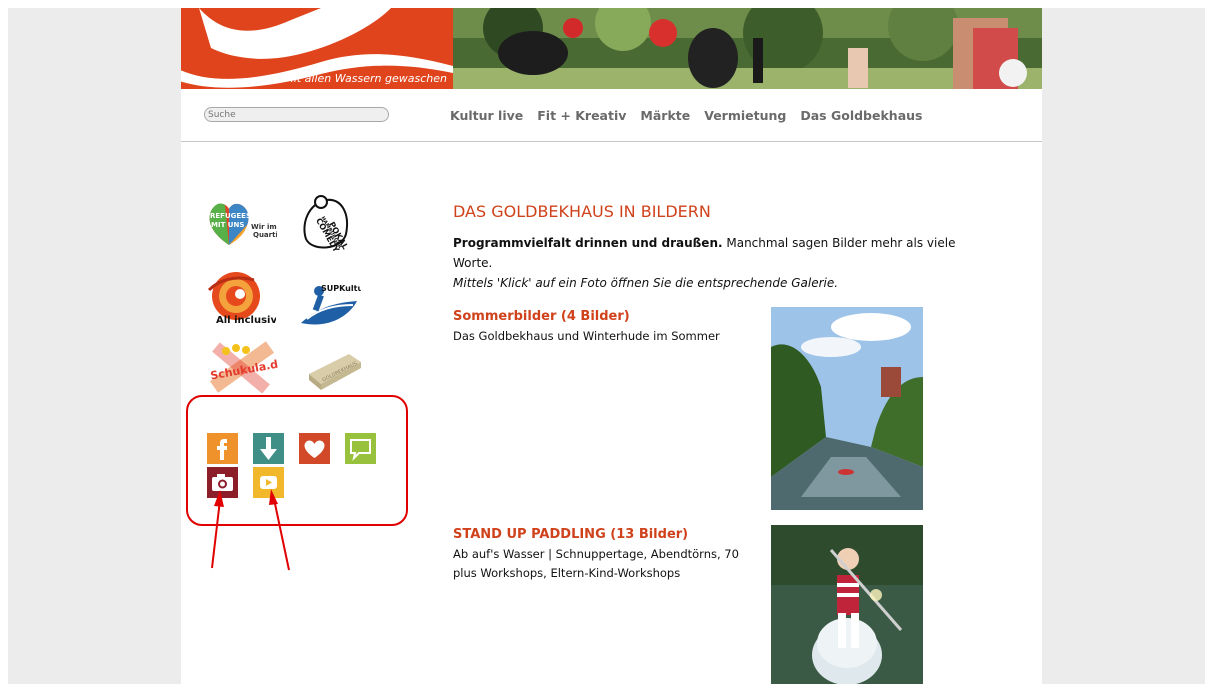 Image resolution: width=1213 pixels, height=684 pixels. What do you see at coordinates (273, 497) in the screenshot?
I see `arrow-head-youtube-icon` at bounding box center [273, 497].